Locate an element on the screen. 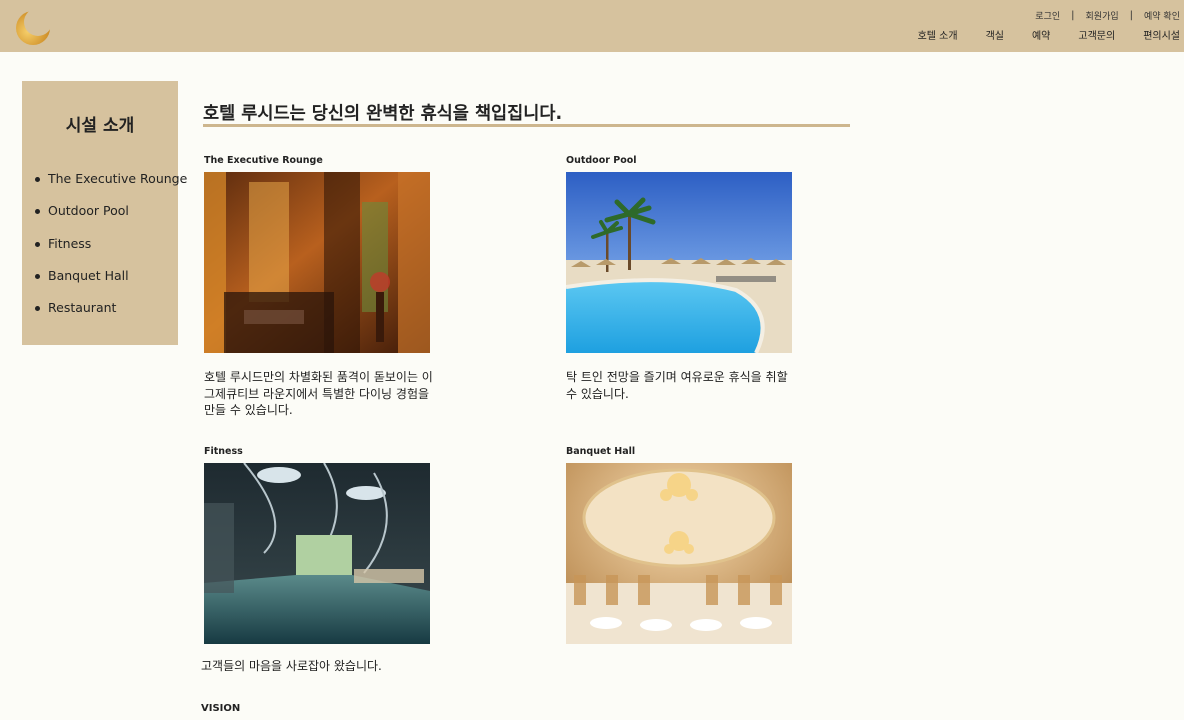  executive-rounge-image is located at coordinates (317, 262).